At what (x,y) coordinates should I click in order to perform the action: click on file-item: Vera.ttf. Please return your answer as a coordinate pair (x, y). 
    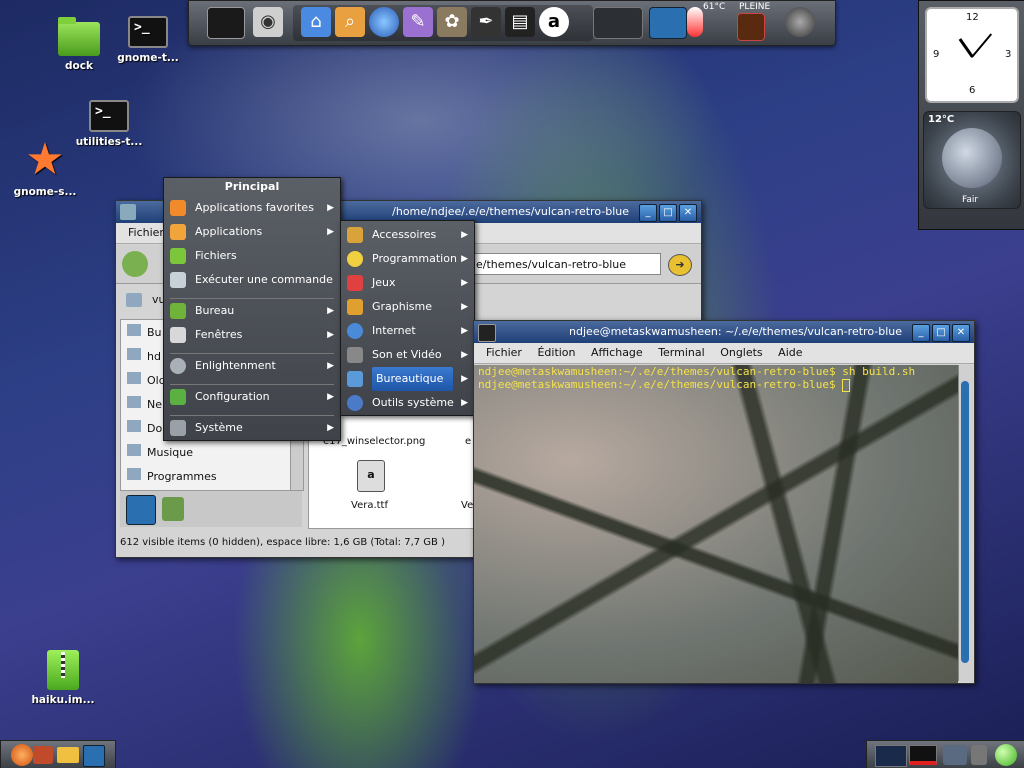
    Looking at the image, I should click on (369, 505).